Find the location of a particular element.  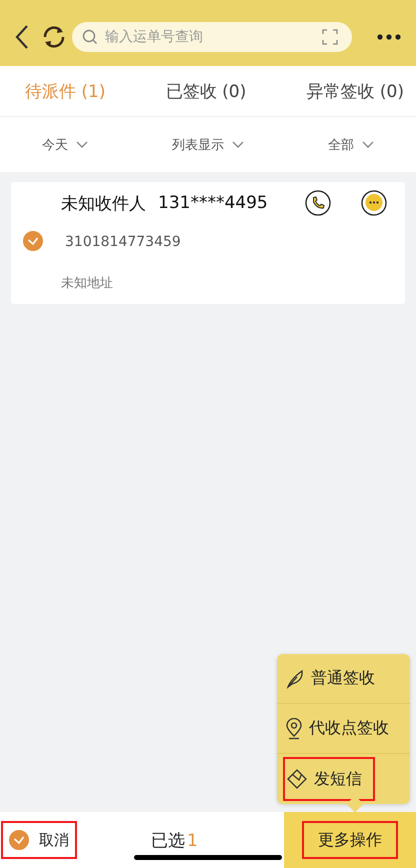

tracking-number: 3101814773459 is located at coordinates (123, 242).